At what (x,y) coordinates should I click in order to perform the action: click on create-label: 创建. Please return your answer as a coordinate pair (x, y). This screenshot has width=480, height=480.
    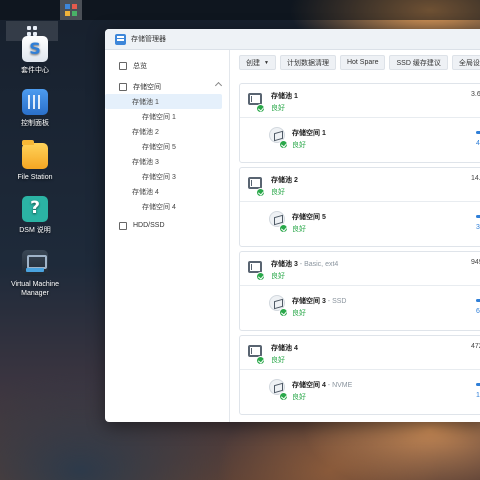
    Looking at the image, I should click on (253, 63).